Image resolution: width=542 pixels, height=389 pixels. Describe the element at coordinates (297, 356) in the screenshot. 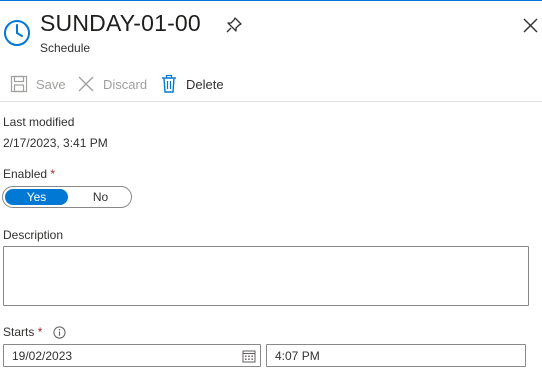

I see `start-time-value: 4:07 PM` at that location.